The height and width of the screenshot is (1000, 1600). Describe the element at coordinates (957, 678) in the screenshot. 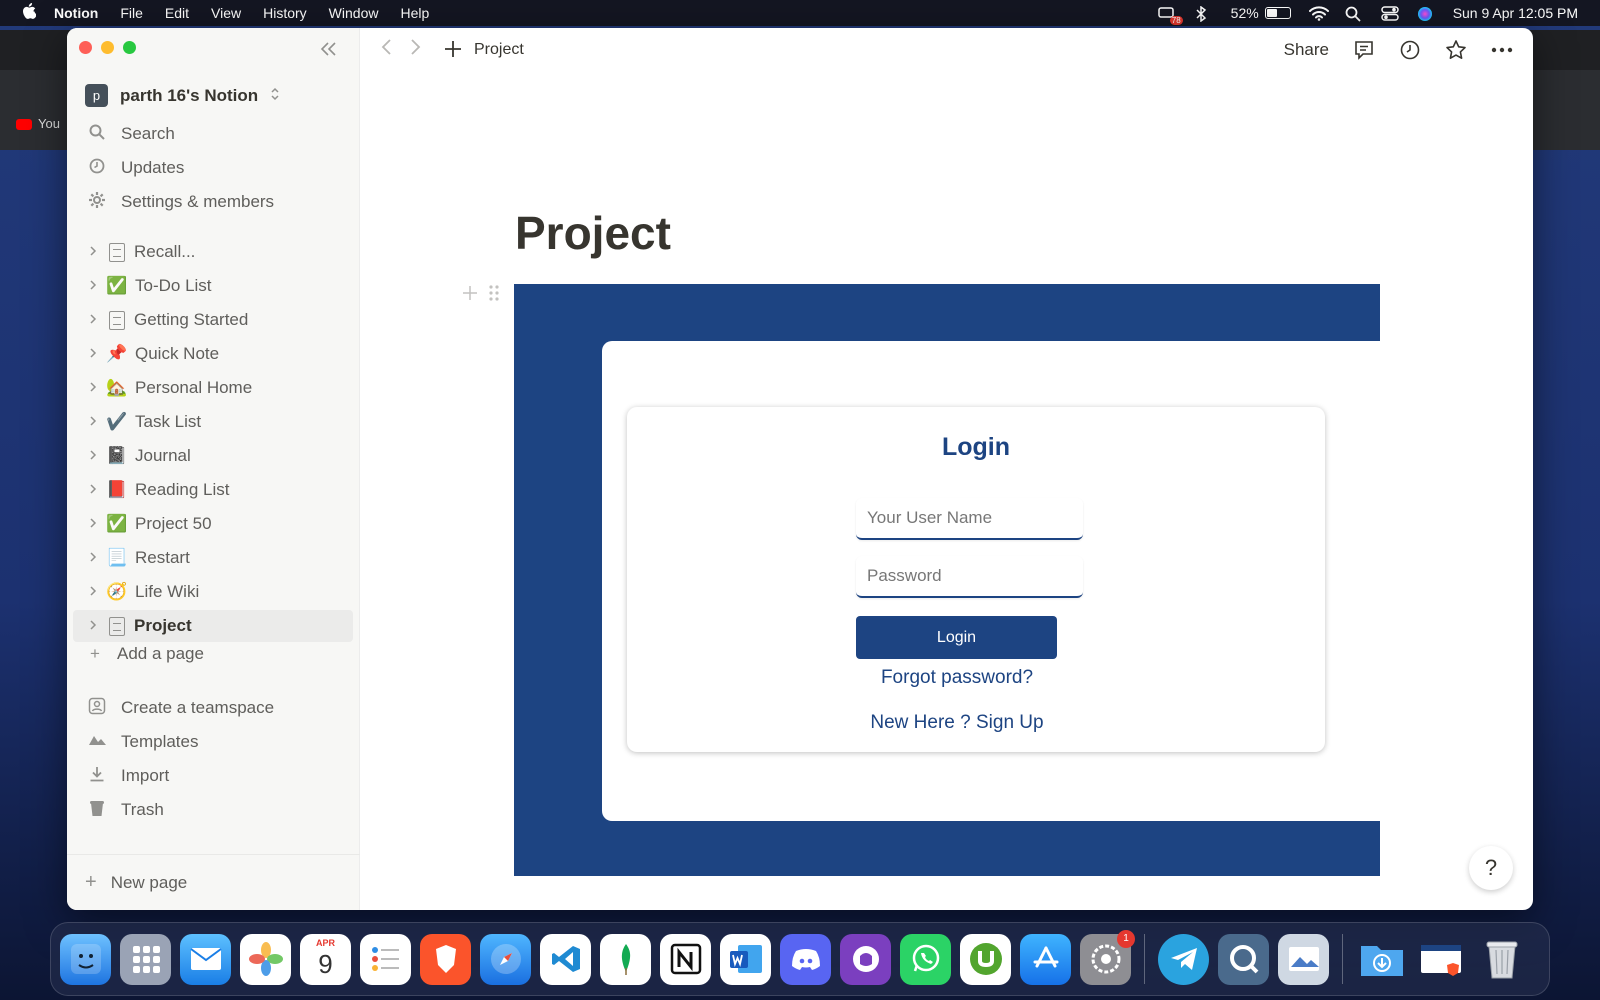

I see `forgot-password-link: Forgot password?` at that location.